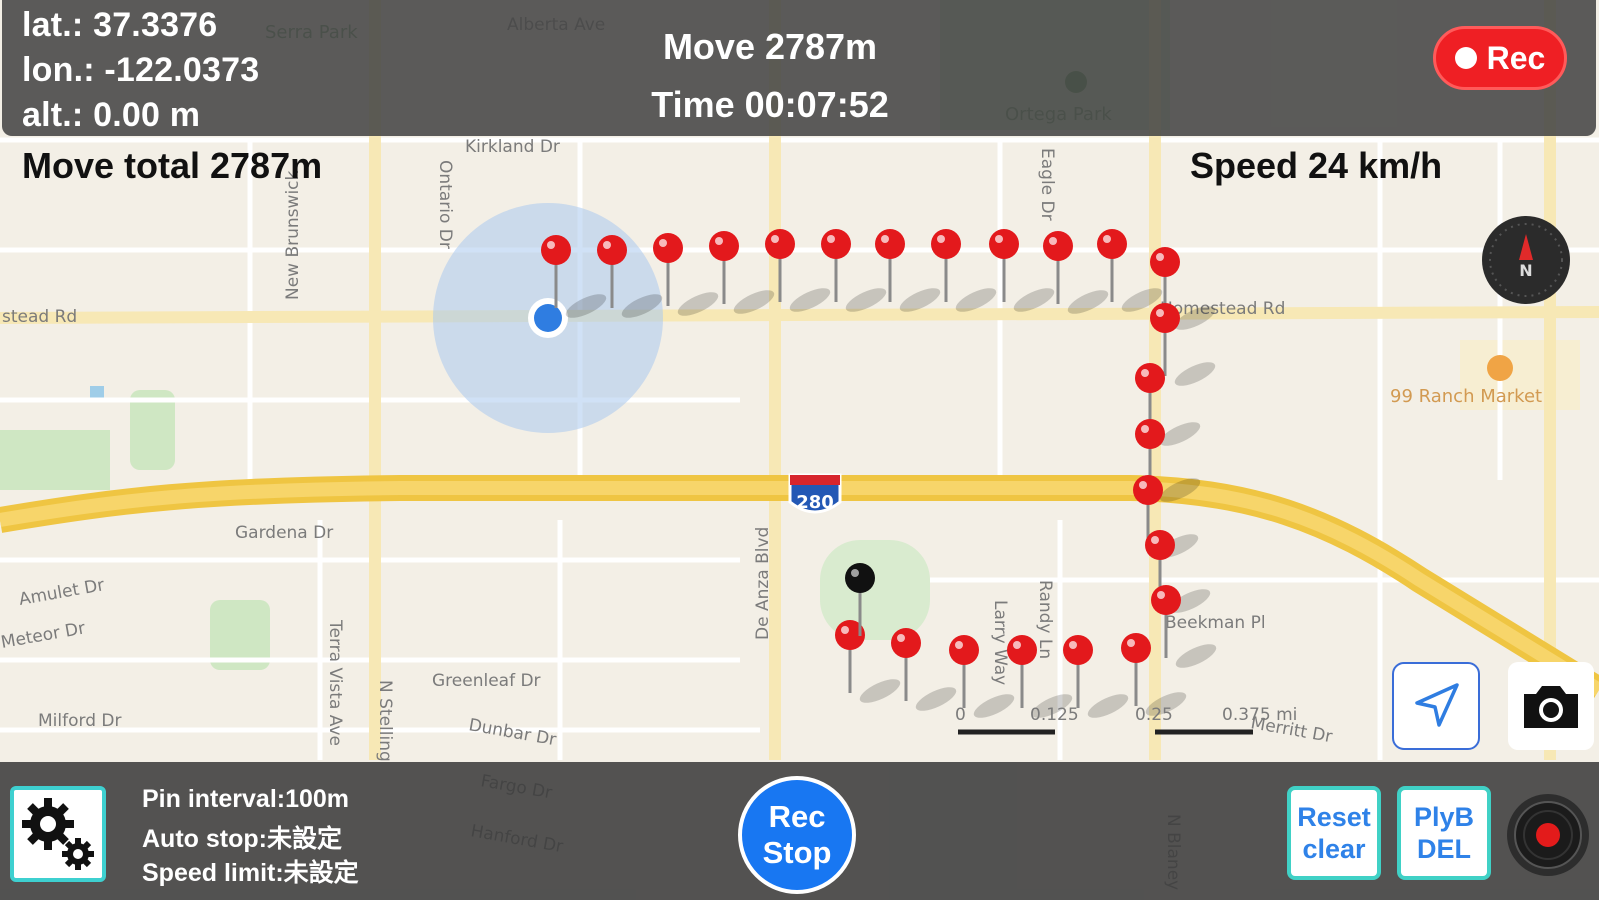  What do you see at coordinates (1334, 849) in the screenshot?
I see `reset-label-2: clear` at bounding box center [1334, 849].